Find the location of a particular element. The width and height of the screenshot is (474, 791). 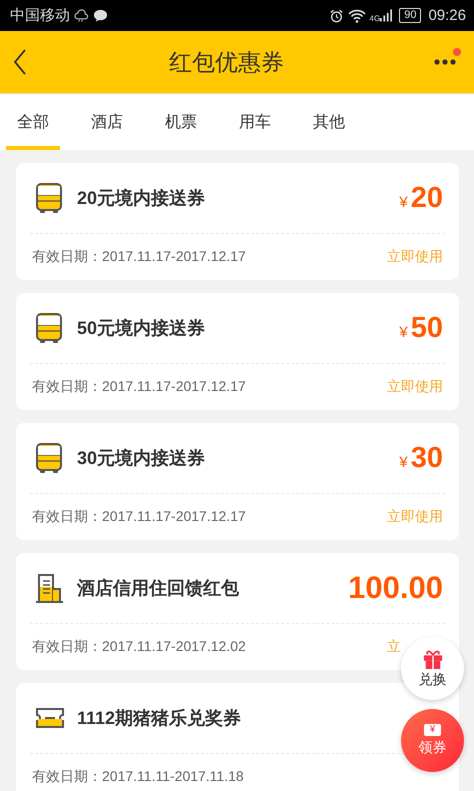

wifi-icon is located at coordinates (357, 15).